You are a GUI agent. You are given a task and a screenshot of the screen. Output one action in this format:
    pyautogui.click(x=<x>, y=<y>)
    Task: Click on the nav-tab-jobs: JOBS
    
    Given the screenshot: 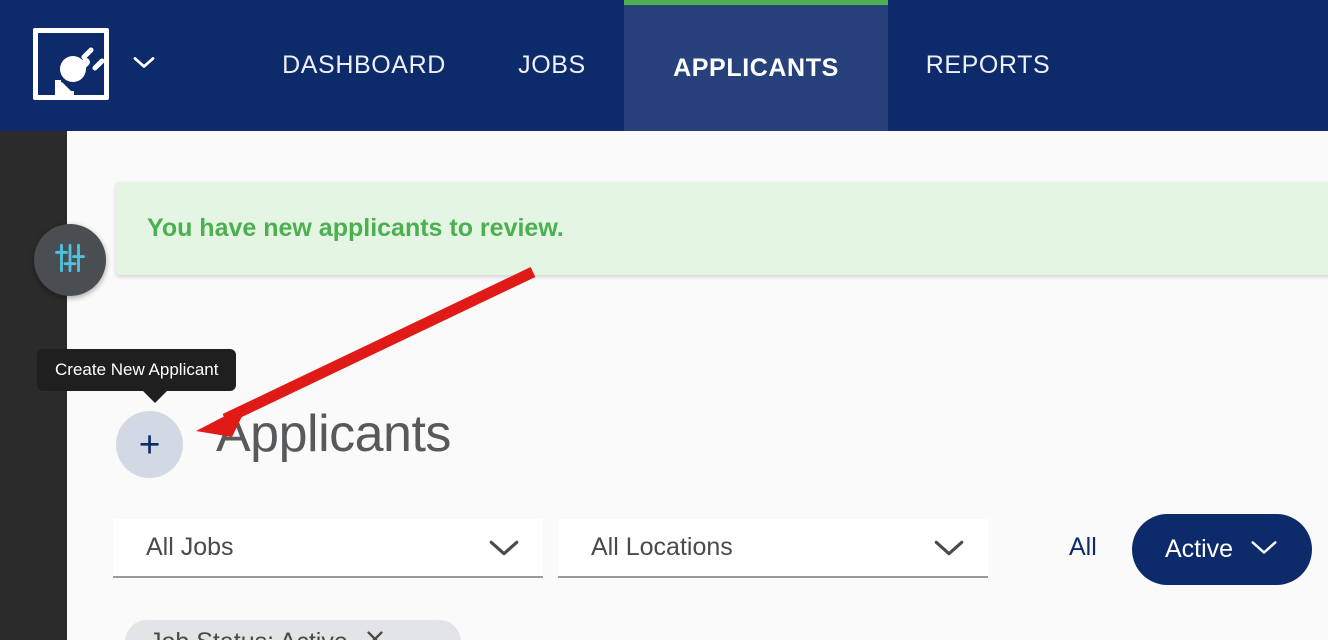 What is the action you would take?
    pyautogui.click(x=552, y=65)
    